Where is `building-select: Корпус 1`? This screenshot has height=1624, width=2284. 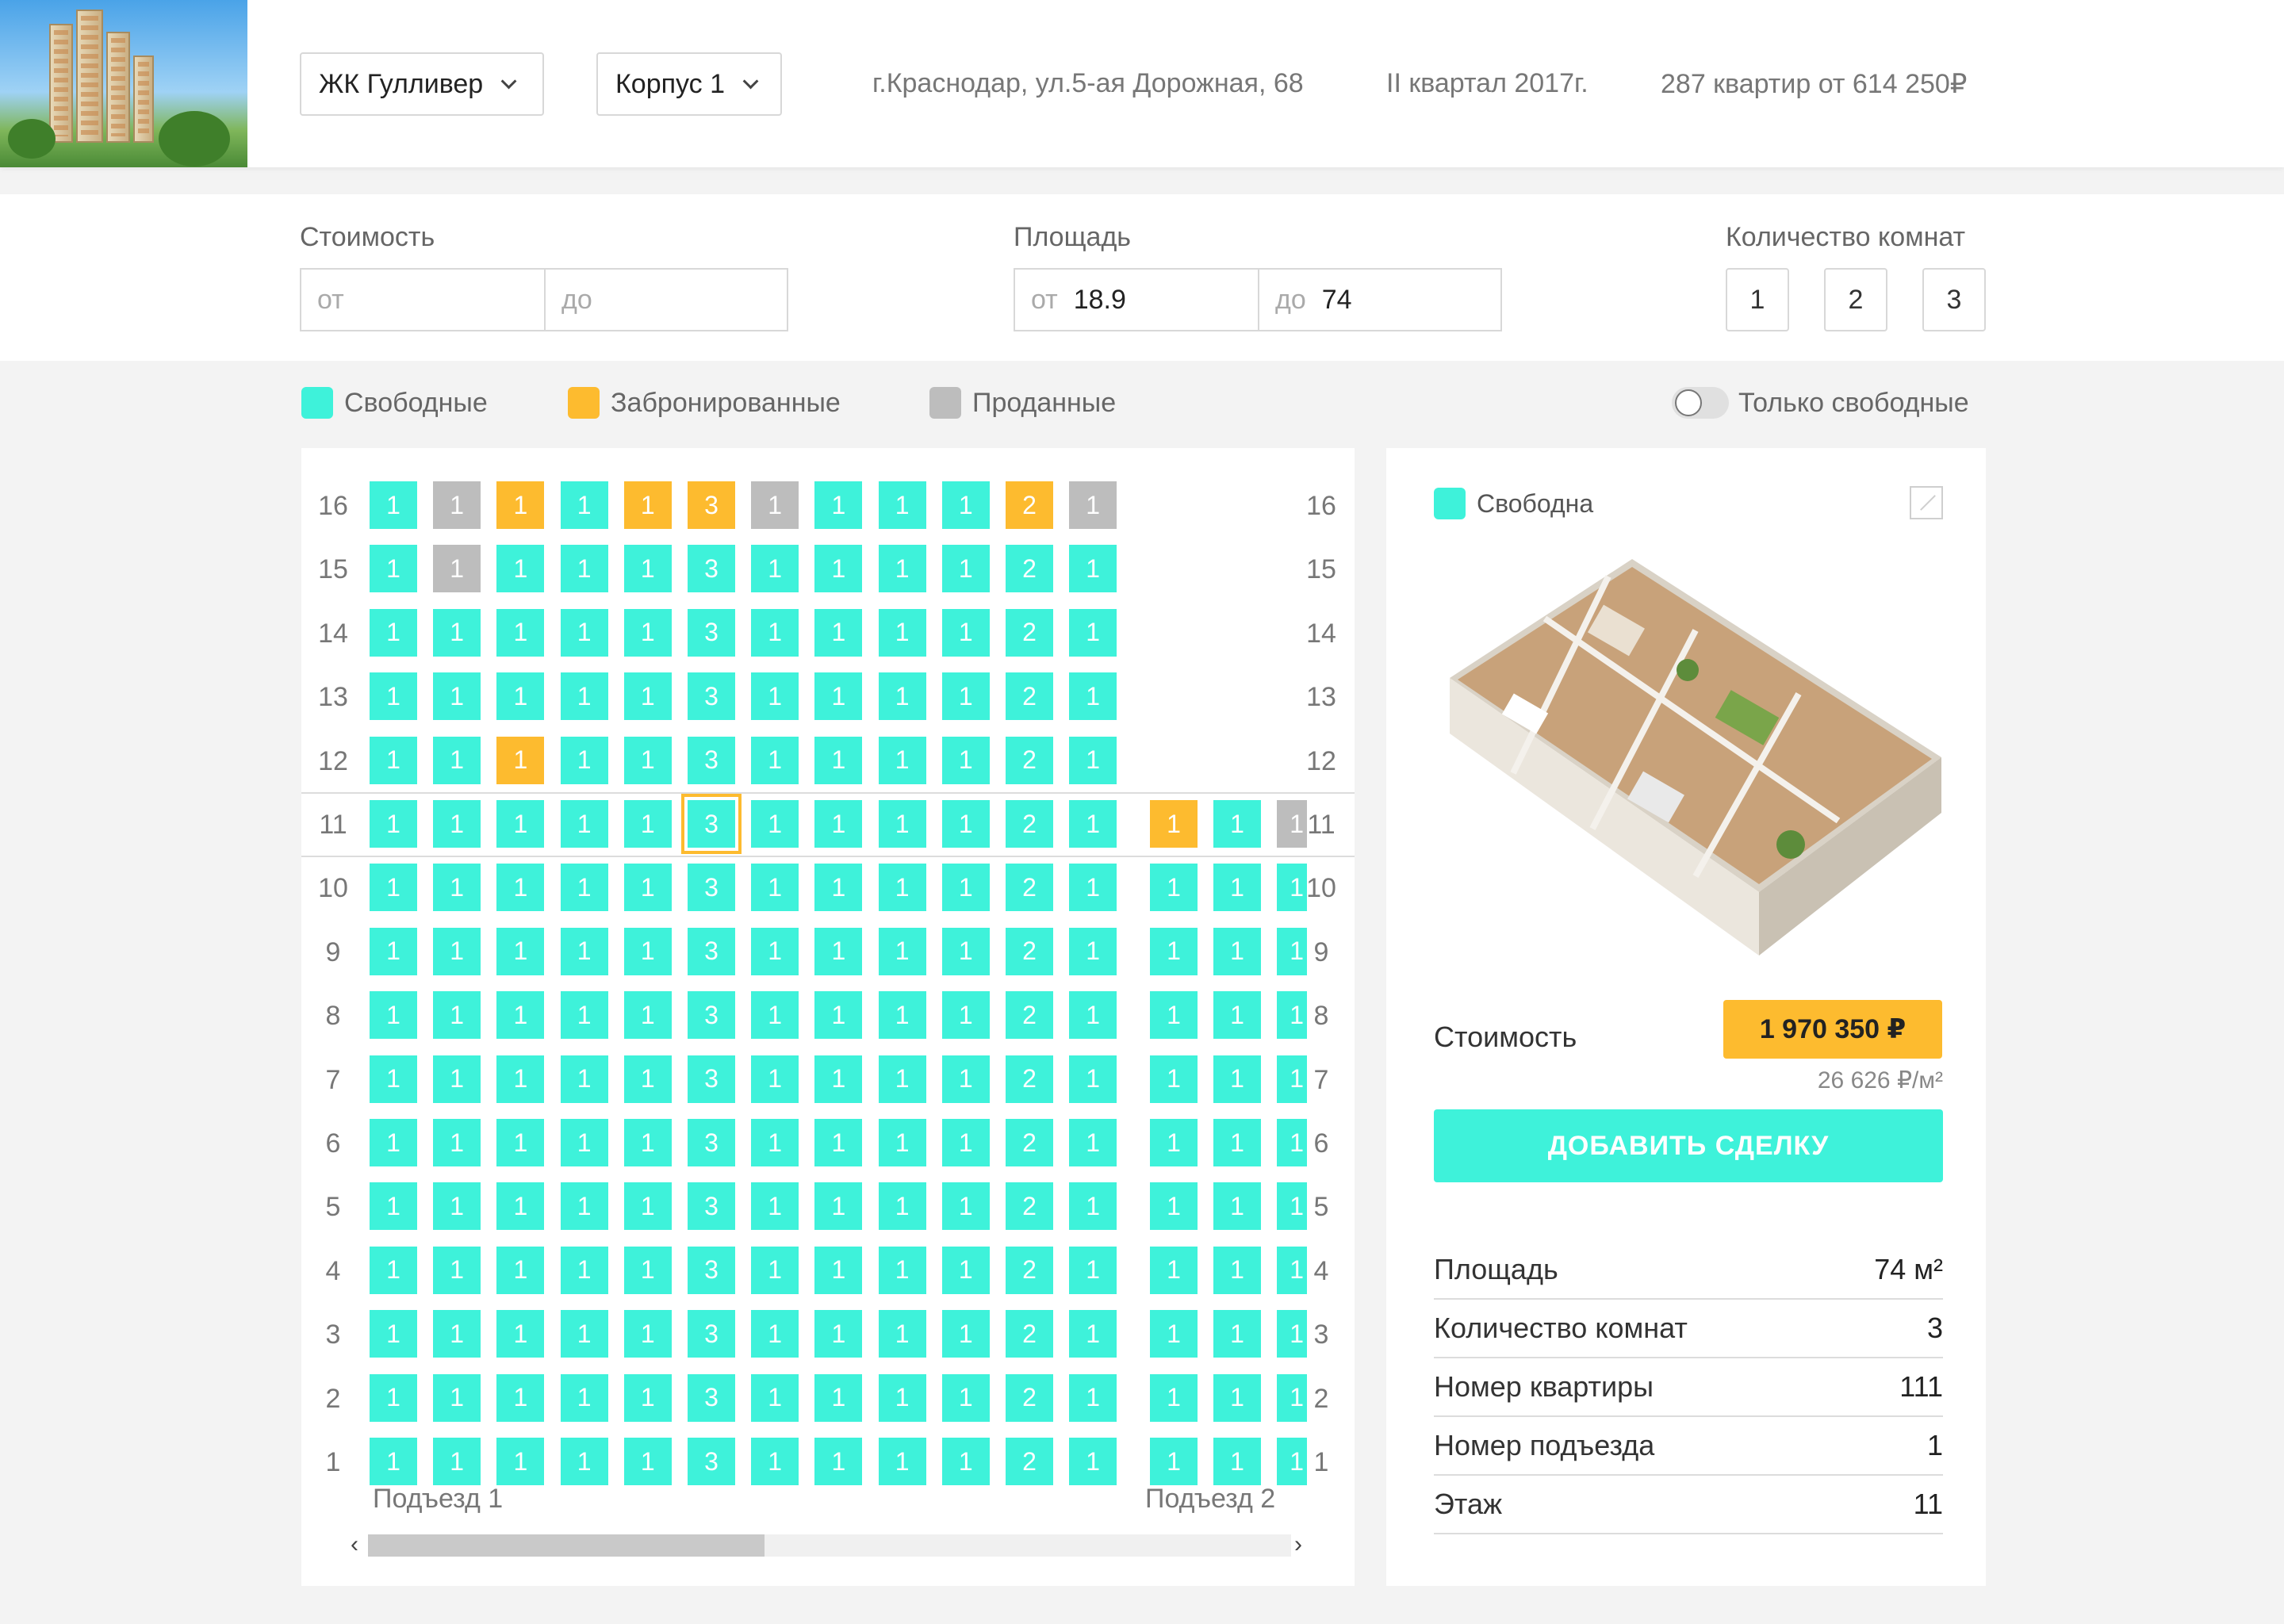 building-select: Корпус 1 is located at coordinates (689, 84).